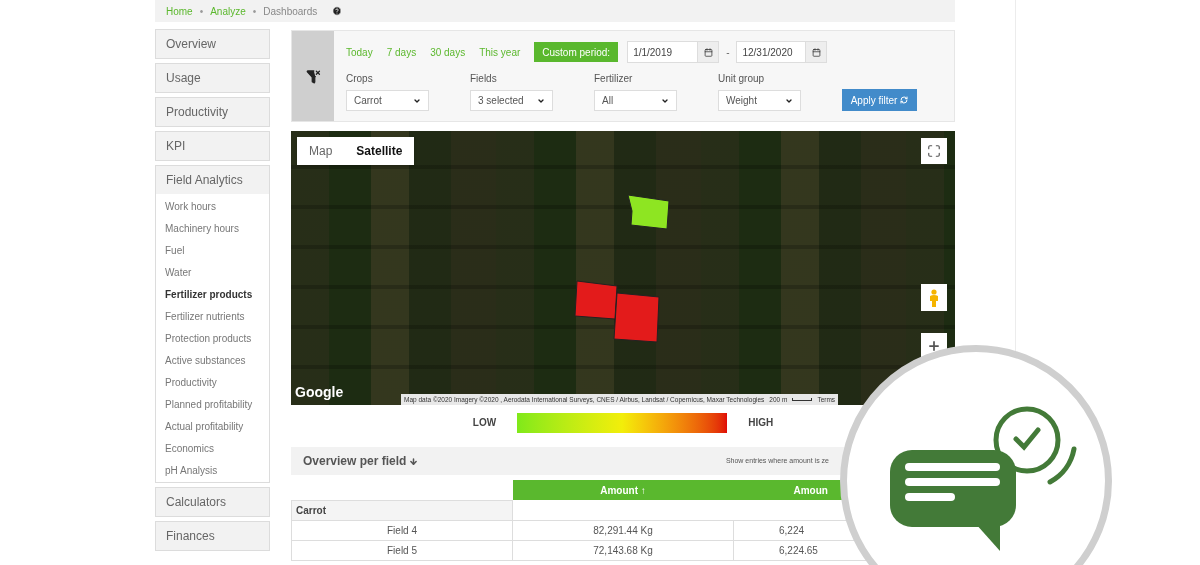  Describe the element at coordinates (623, 490) in the screenshot. I see `column-header: Amount ↑` at that location.